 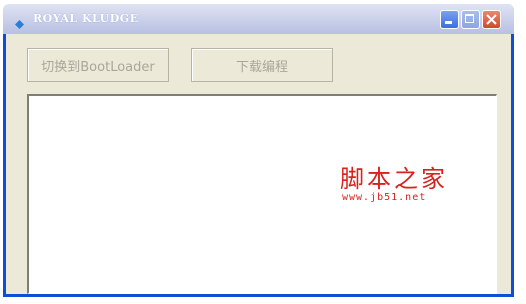 What do you see at coordinates (86, 18) in the screenshot?
I see `window-title: ROYAL KLUDGE` at bounding box center [86, 18].